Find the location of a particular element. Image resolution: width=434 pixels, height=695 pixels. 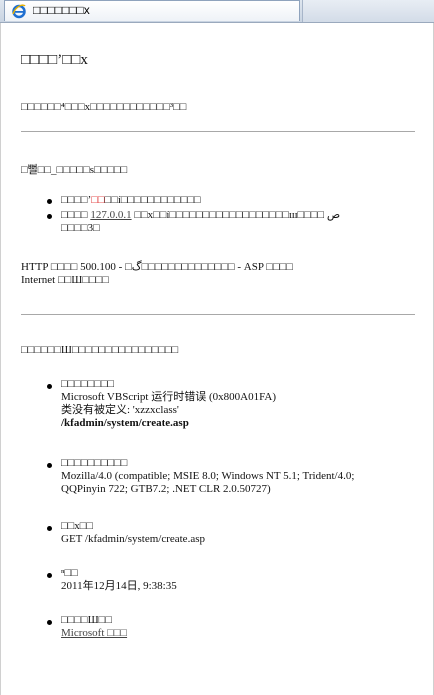

browser-tab-strip: □□□□□□□x is located at coordinates (217, 11).